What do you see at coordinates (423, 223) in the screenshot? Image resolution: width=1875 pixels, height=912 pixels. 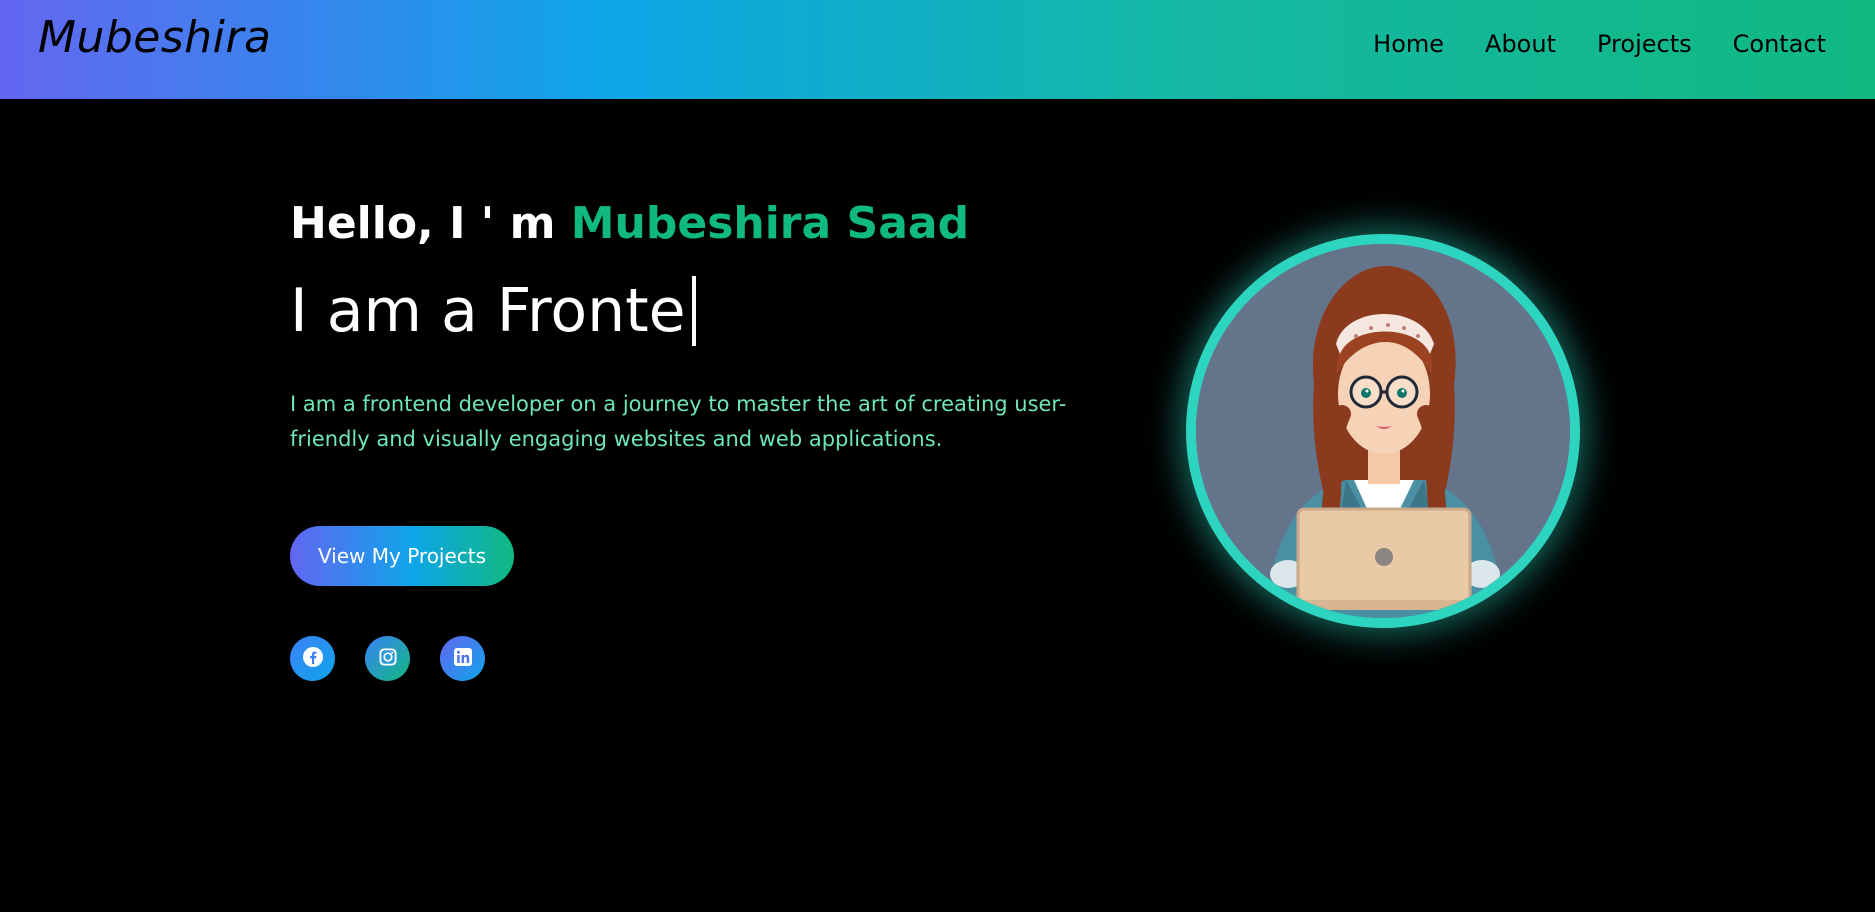 I see `greeting-prefix: Hello, I ' m` at bounding box center [423, 223].